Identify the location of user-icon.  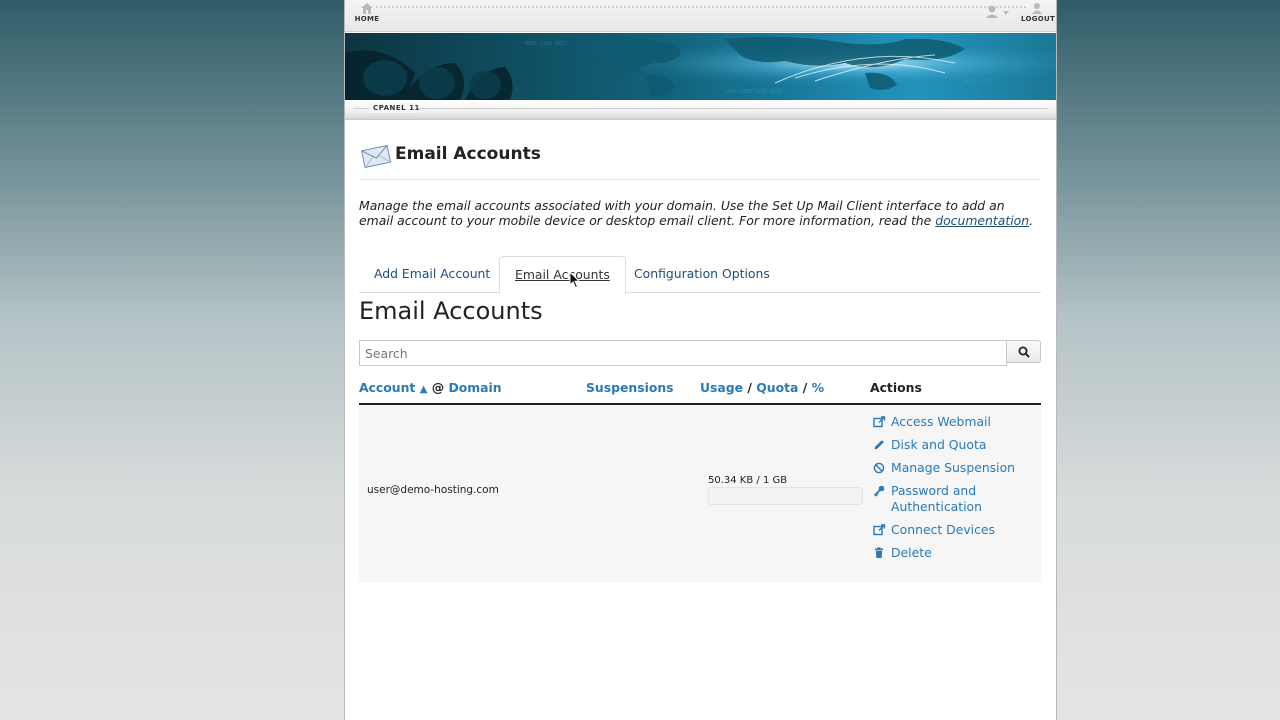
(997, 11).